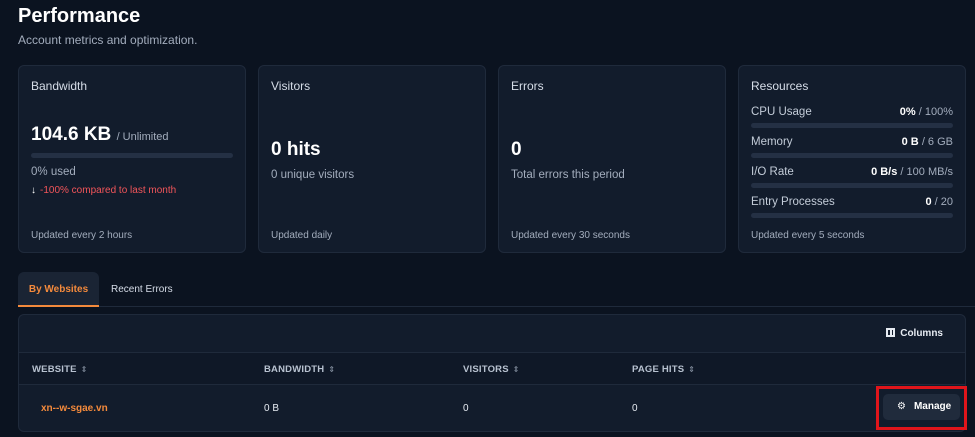  Describe the element at coordinates (852, 178) in the screenshot. I see `resource-row-io: I/O Rate 0 B/s / 100 MB/s` at that location.